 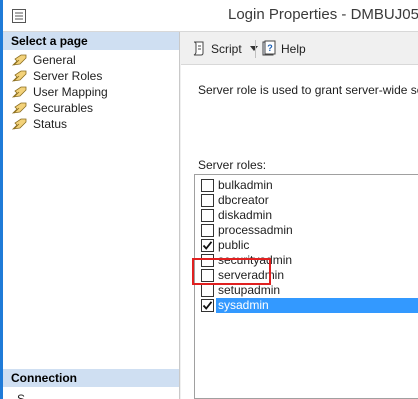 What do you see at coordinates (232, 165) in the screenshot?
I see `server-roles-label: Server roles:` at bounding box center [232, 165].